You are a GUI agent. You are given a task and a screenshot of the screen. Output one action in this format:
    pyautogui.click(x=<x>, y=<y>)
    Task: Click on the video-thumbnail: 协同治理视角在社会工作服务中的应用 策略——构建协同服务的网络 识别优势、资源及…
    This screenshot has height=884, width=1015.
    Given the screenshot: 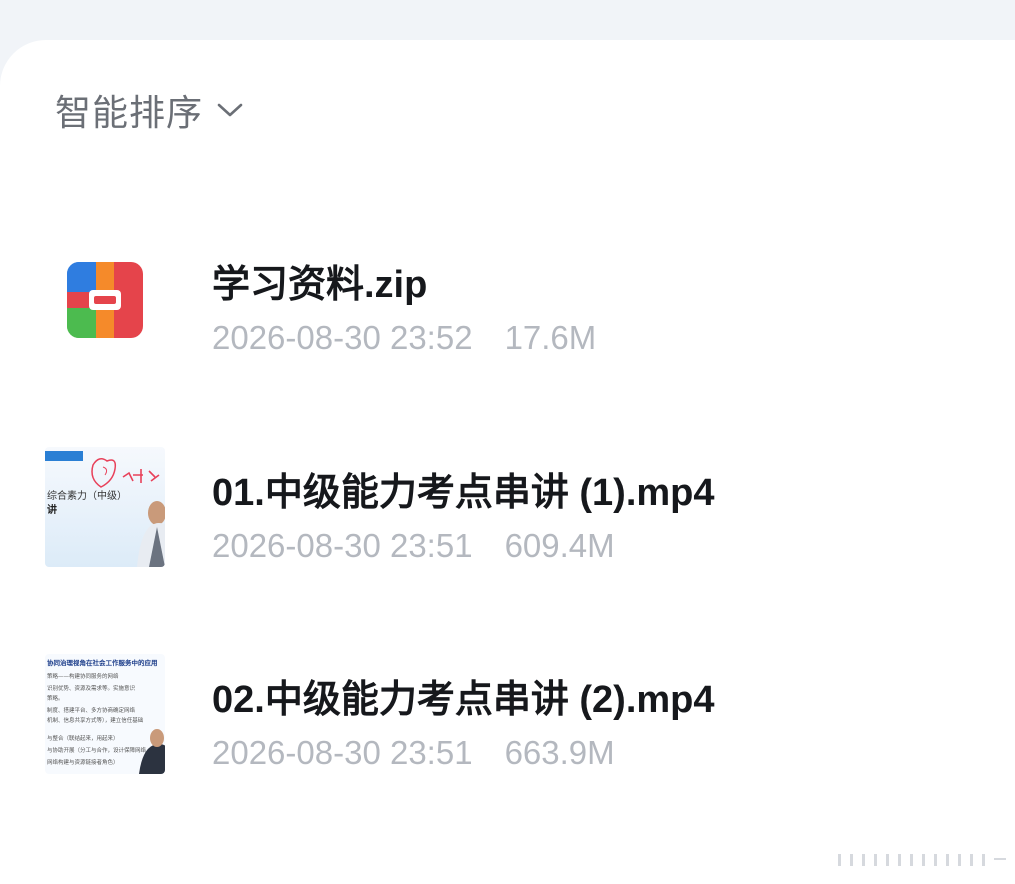 What is the action you would take?
    pyautogui.click(x=105, y=714)
    